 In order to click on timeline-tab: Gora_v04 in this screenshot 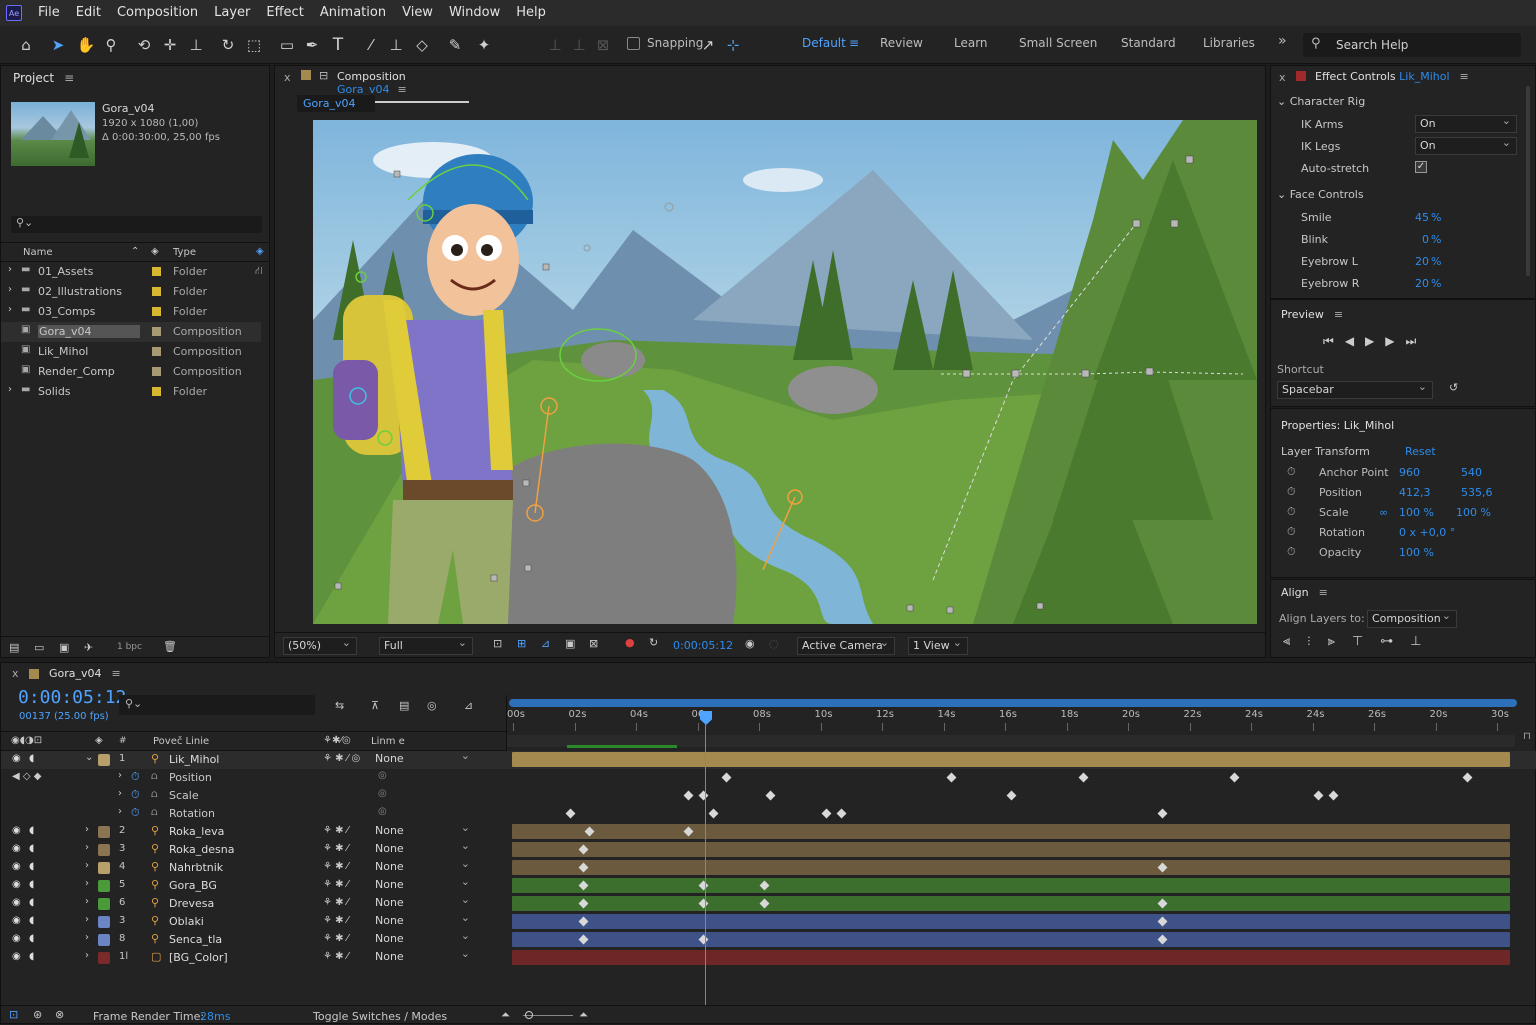, I will do `click(75, 673)`.